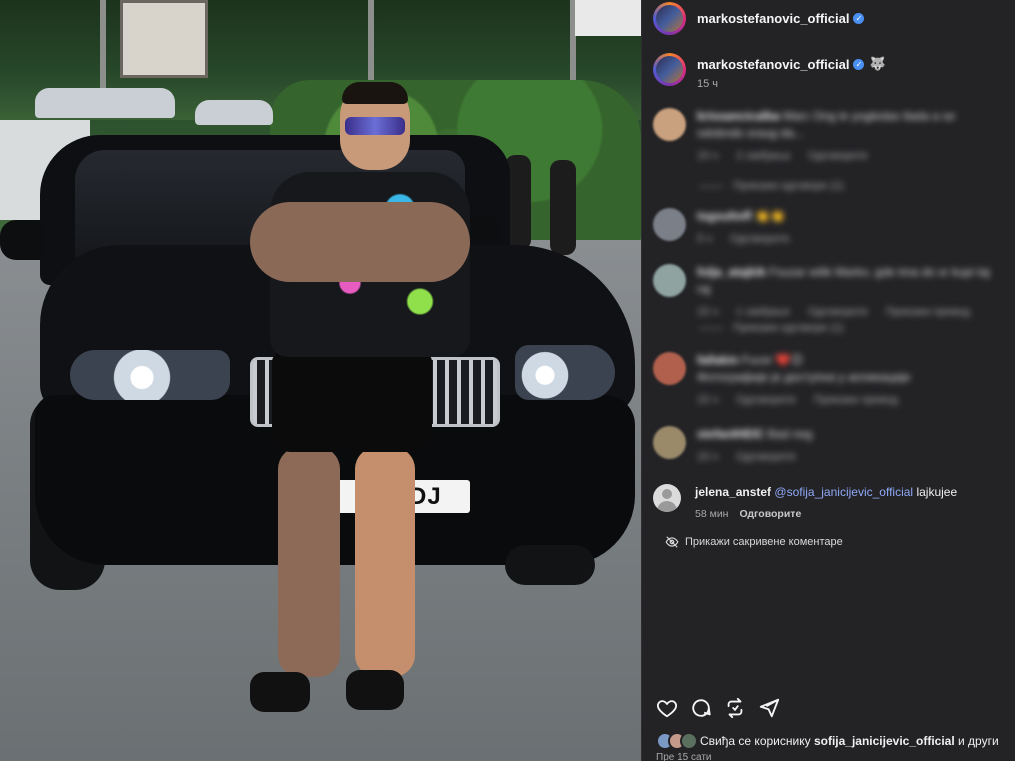  What do you see at coordinates (684, 756) in the screenshot?
I see `posted-time: Пре 15 сати` at bounding box center [684, 756].